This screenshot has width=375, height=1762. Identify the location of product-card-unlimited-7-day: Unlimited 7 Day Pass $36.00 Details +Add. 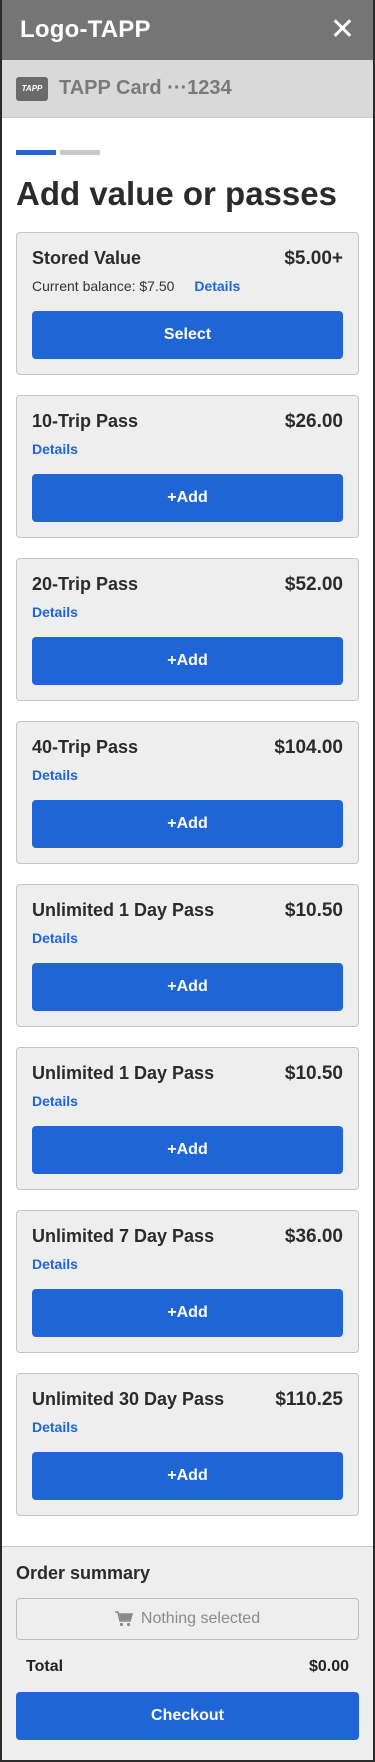
(187, 1281).